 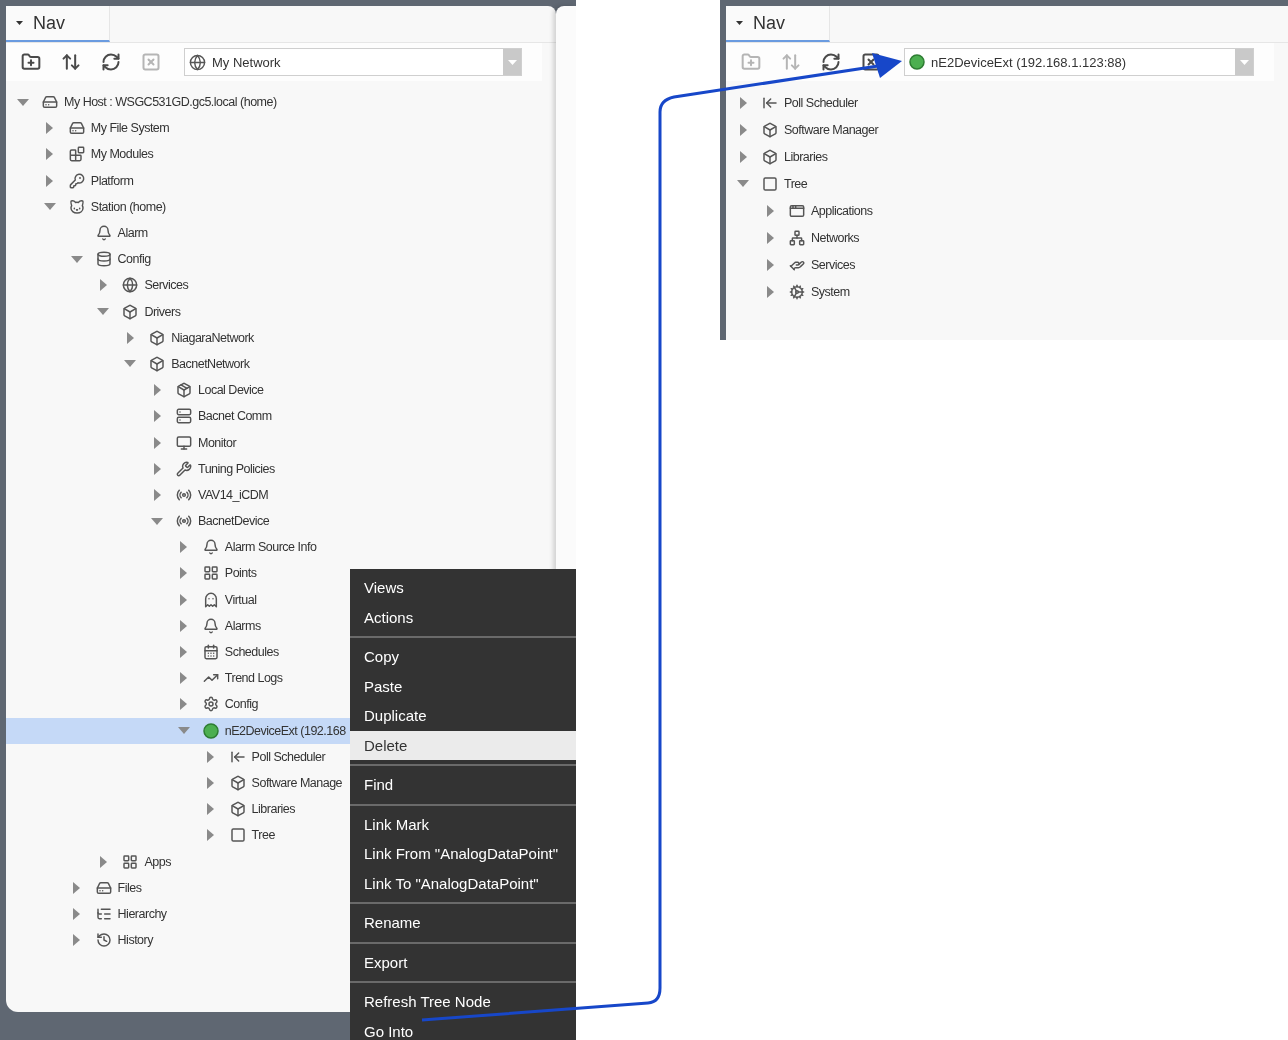 I want to click on calendar-icon, so click(x=210, y=652).